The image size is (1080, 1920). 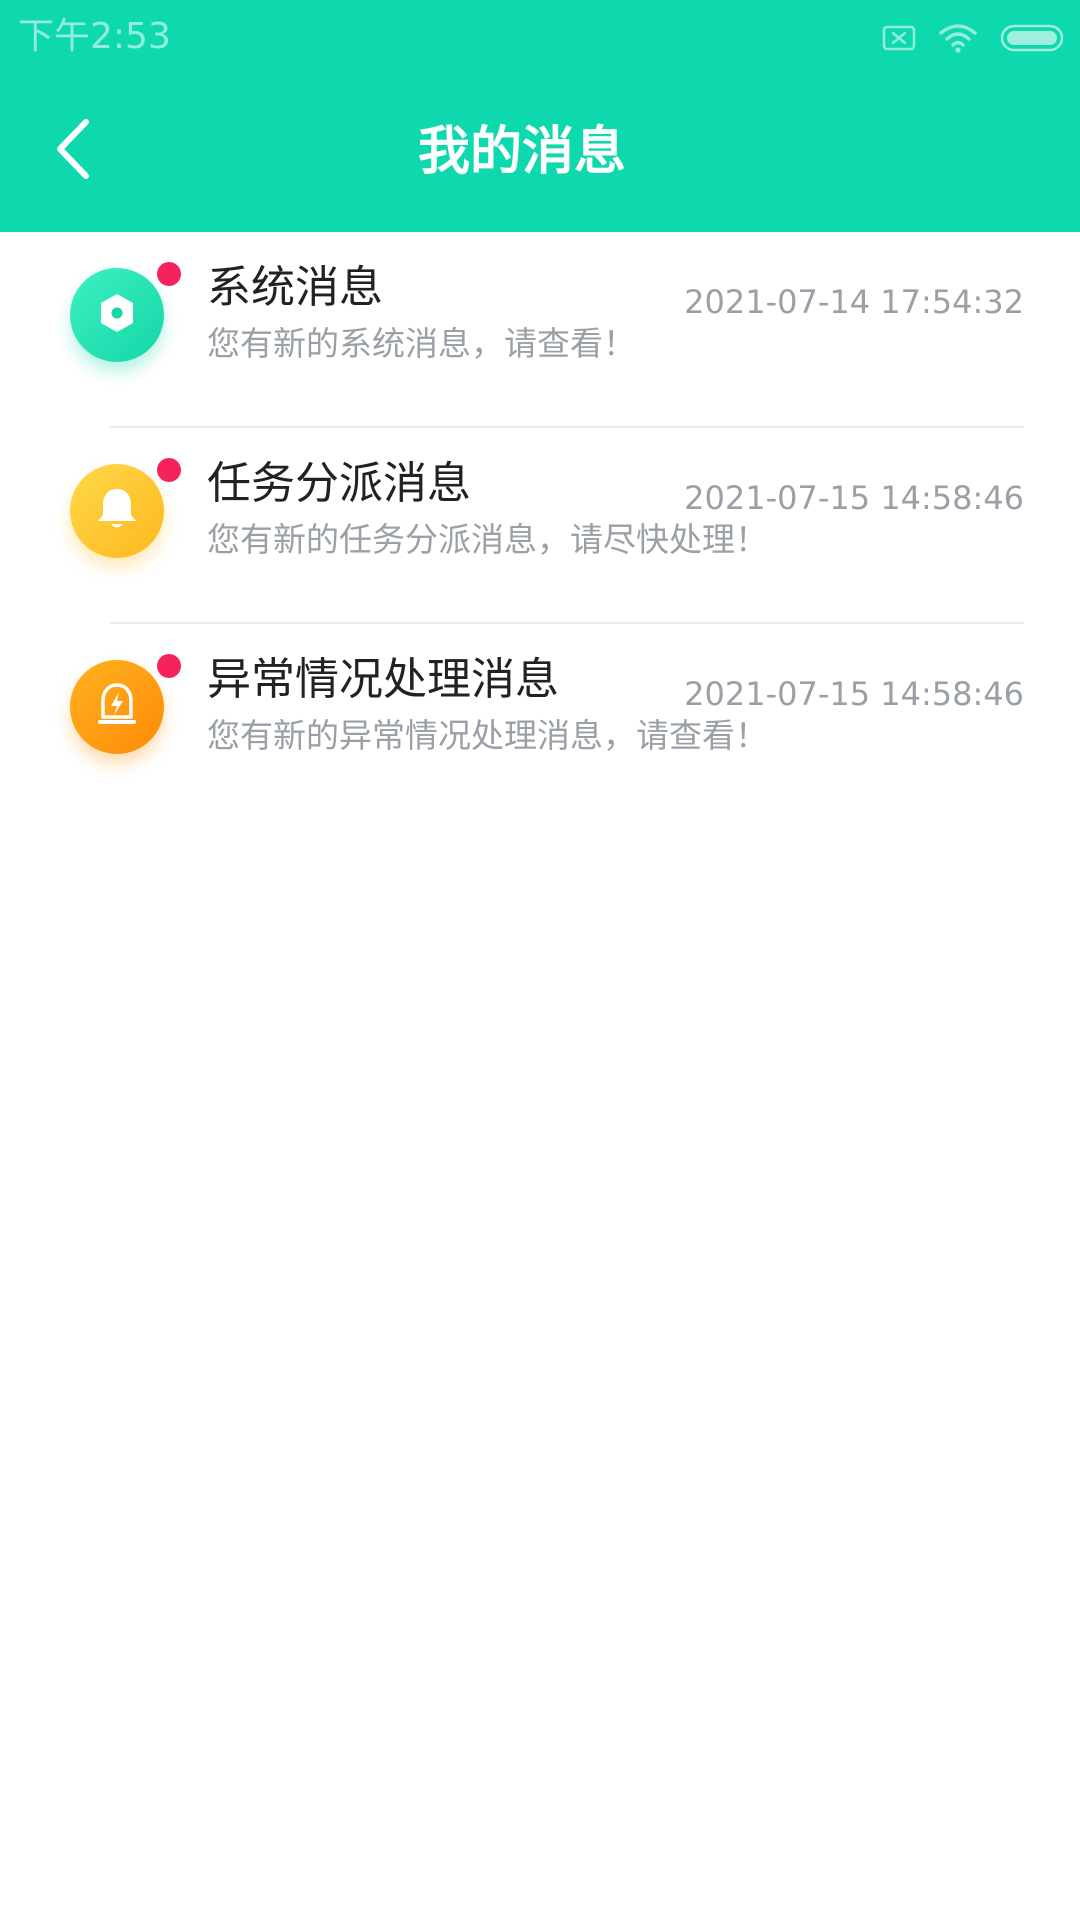 What do you see at coordinates (1033, 38) in the screenshot?
I see `battery-icon` at bounding box center [1033, 38].